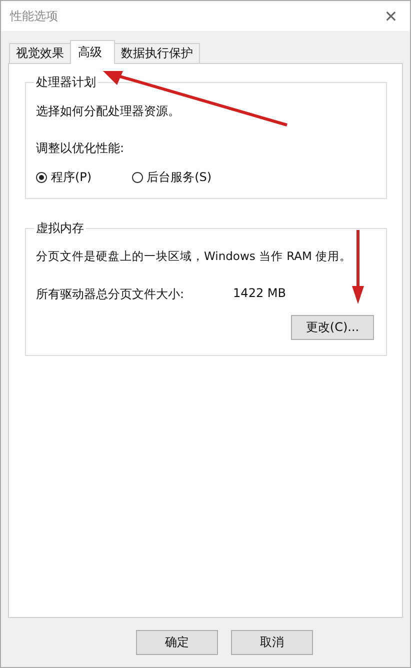  Describe the element at coordinates (66, 82) in the screenshot. I see `group-title: 处理器计划` at that location.